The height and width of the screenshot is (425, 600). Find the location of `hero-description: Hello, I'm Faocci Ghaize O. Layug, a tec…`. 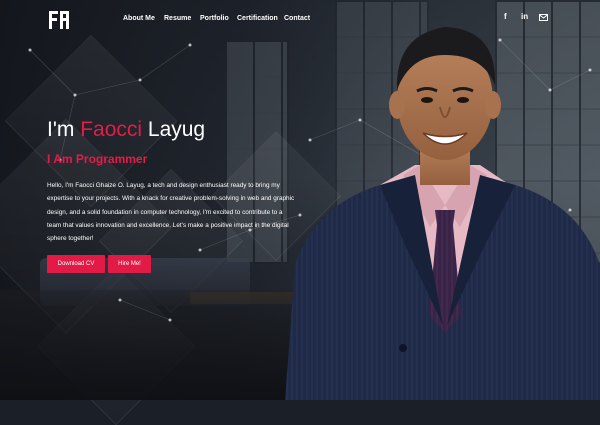

hero-description: Hello, I'm Faocci Ghaize O. Layug, a tec… is located at coordinates (171, 212).